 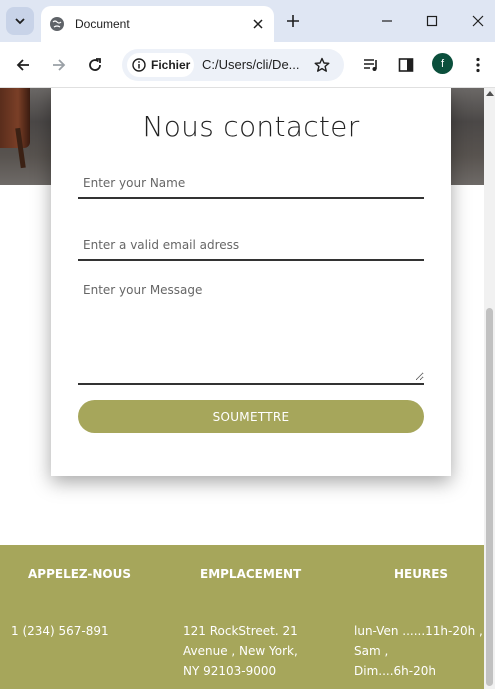 I want to click on browser-tab: Document, so click(x=157, y=24).